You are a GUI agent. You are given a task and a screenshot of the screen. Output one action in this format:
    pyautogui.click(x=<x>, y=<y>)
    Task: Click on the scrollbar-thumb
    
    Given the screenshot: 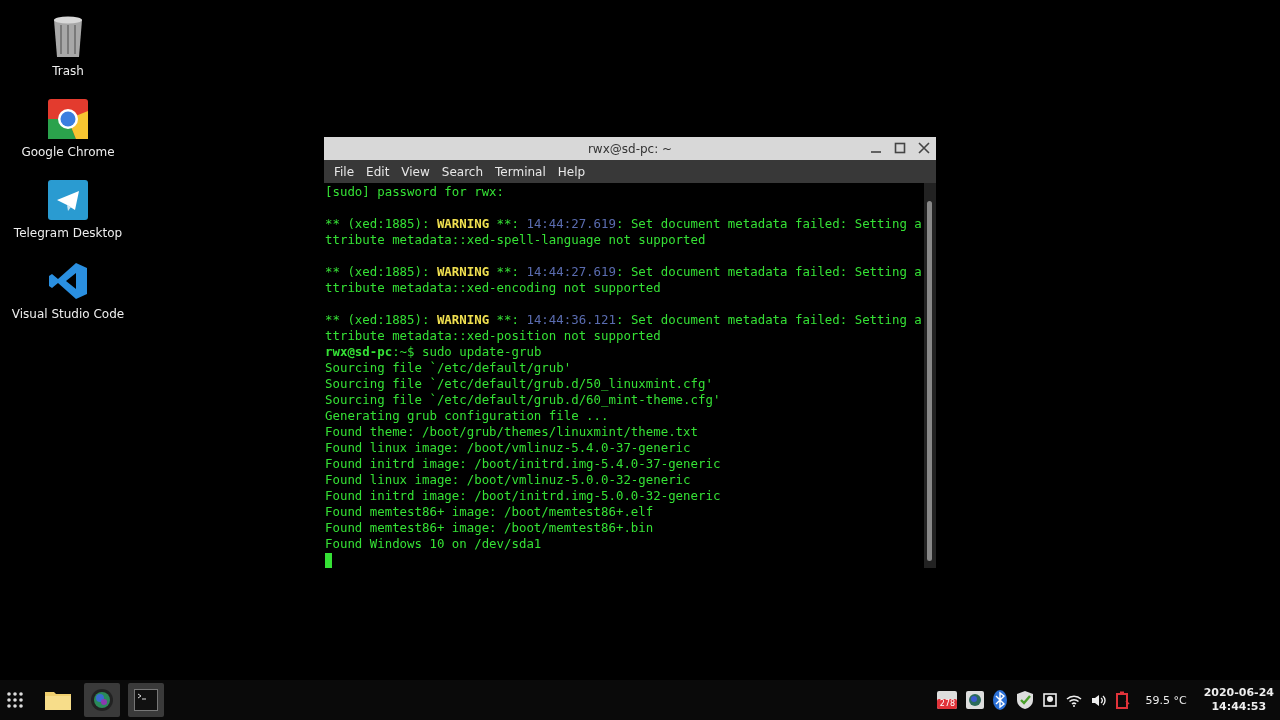 What is the action you would take?
    pyautogui.click(x=929, y=381)
    